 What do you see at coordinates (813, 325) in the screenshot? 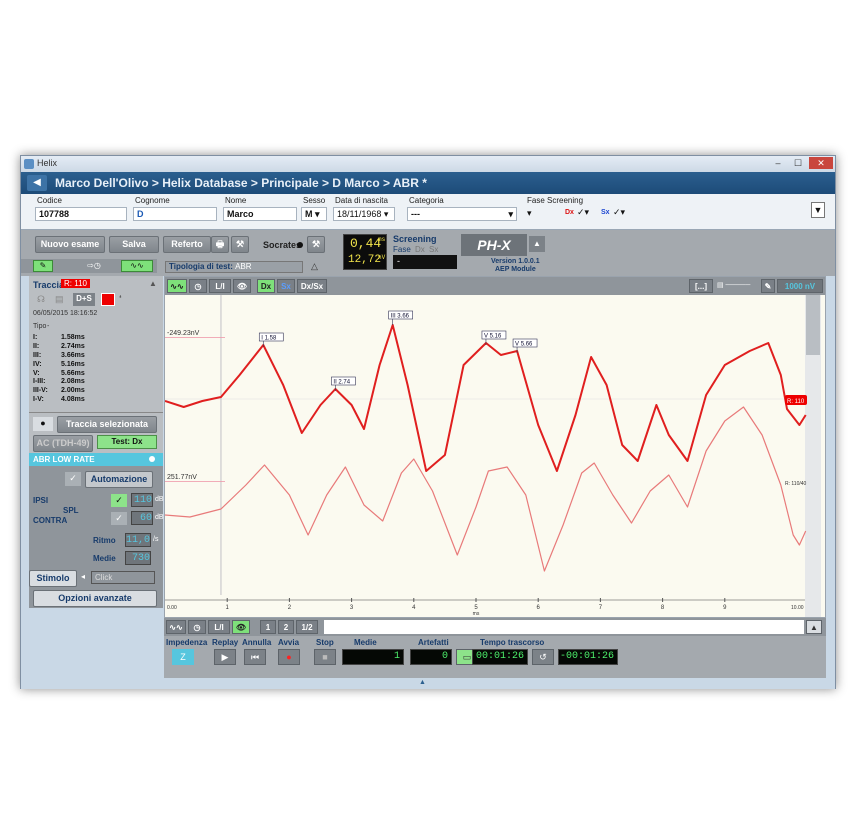
I see `plot-scroll-thumb` at bounding box center [813, 325].